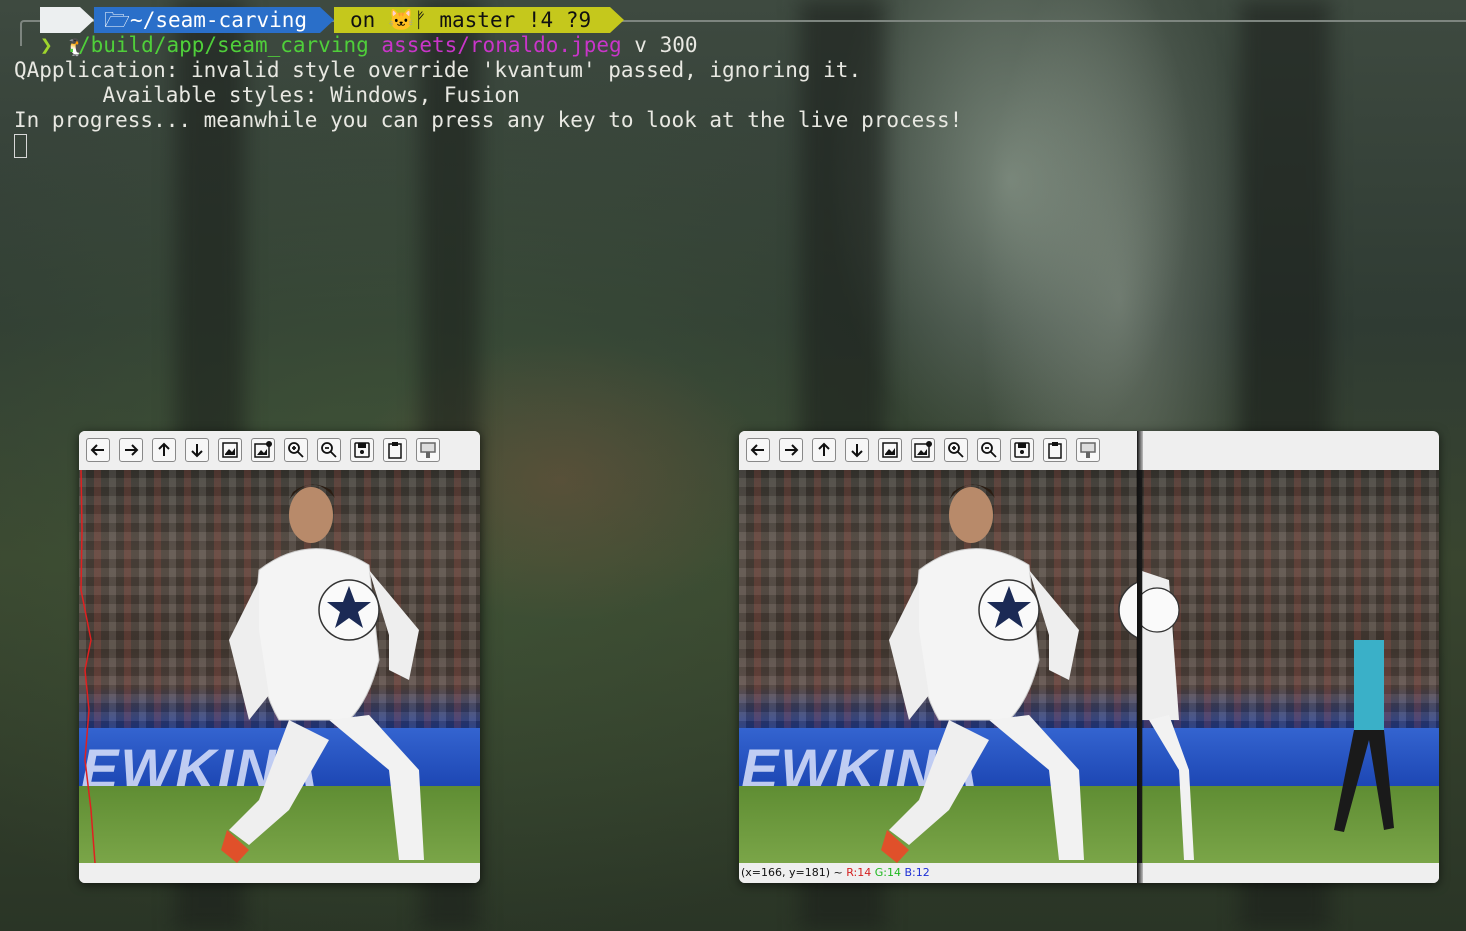 The width and height of the screenshot is (1466, 931). I want to click on directory-segment: 🗁~/seam-carving, so click(207, 20).